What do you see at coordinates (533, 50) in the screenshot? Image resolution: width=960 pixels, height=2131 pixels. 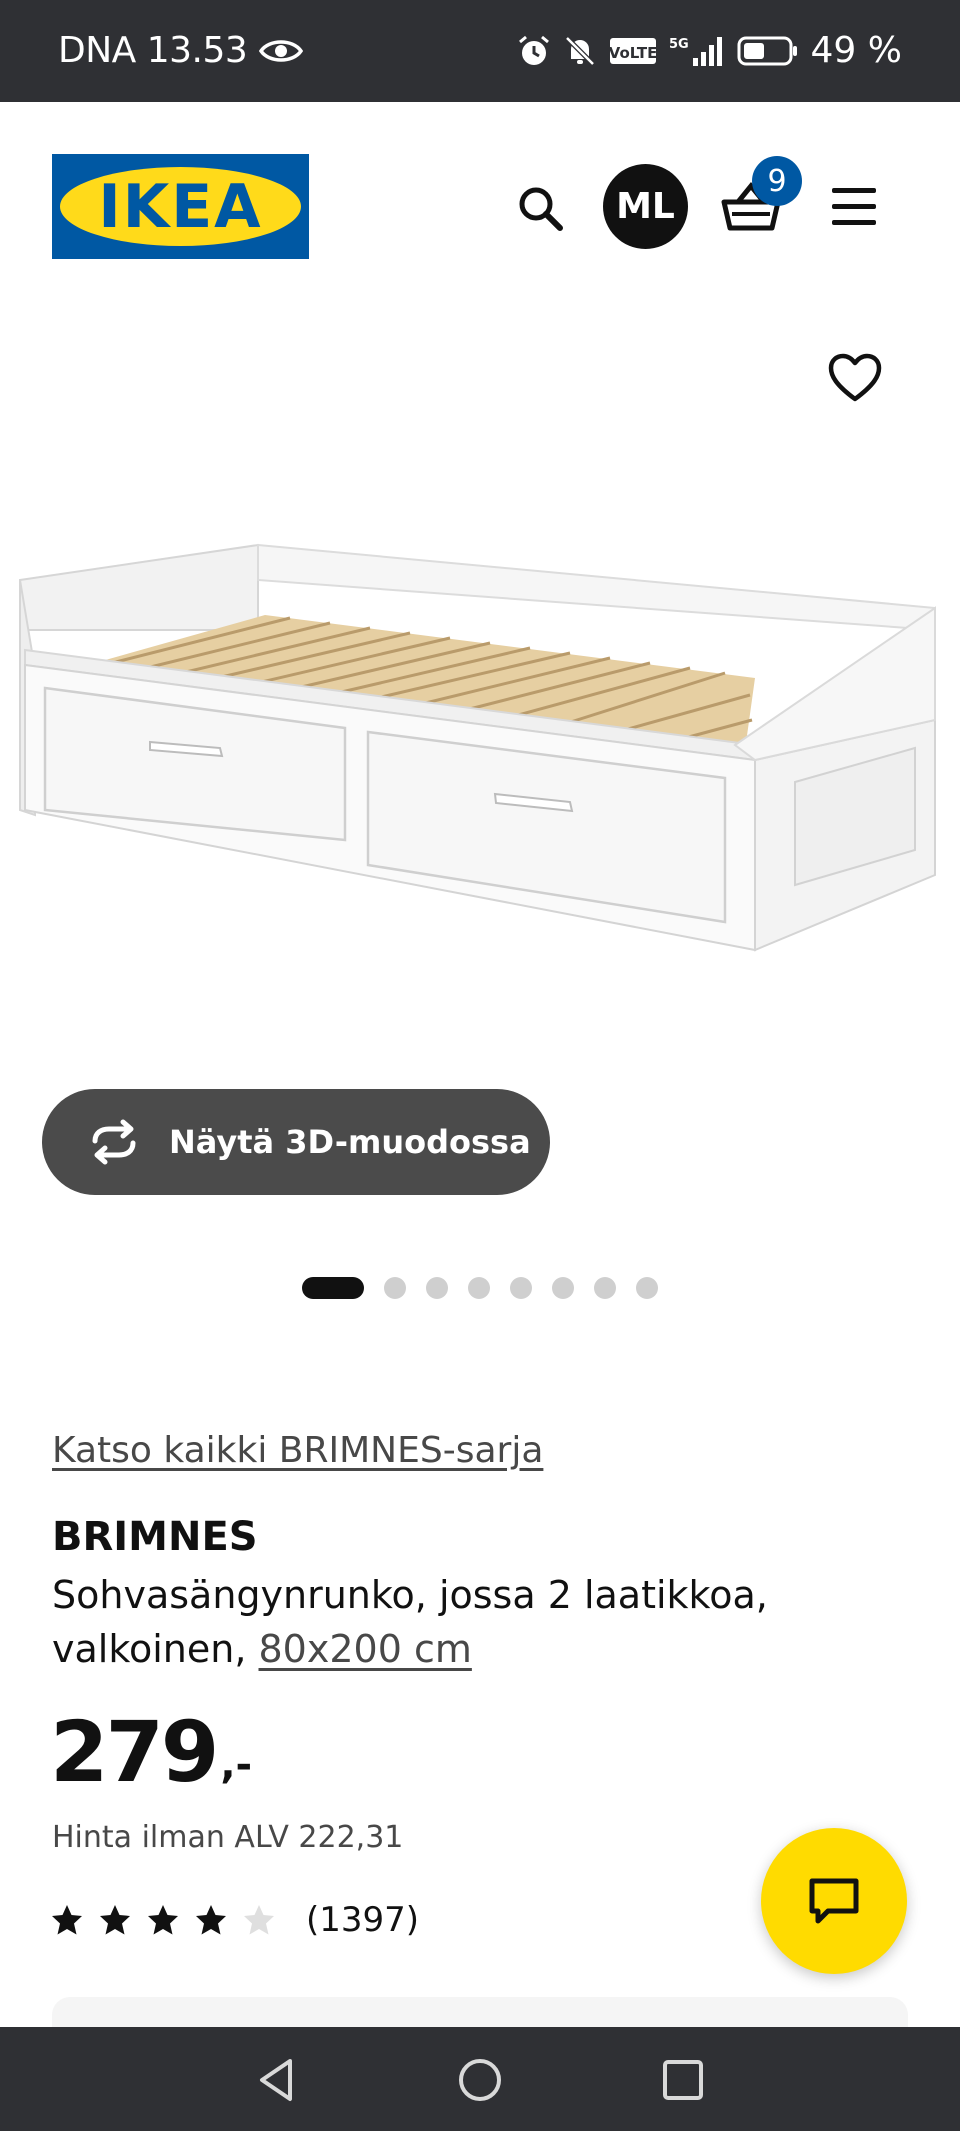 I see `alarm-icon` at bounding box center [533, 50].